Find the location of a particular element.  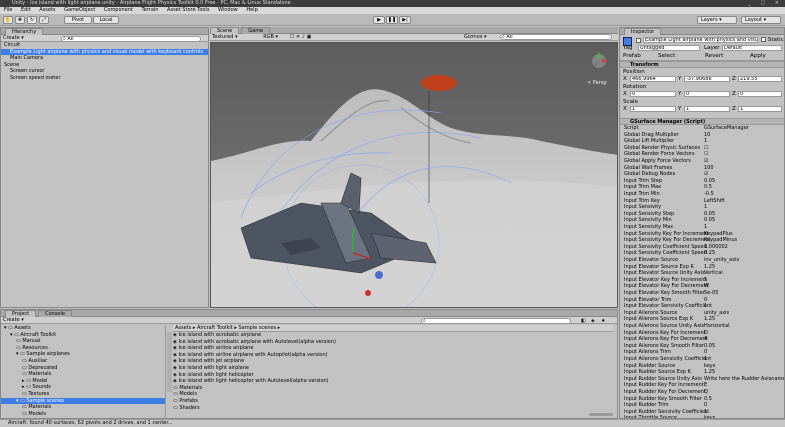

project-tree-item: ▭ Resources is located at coordinates (83, 348).